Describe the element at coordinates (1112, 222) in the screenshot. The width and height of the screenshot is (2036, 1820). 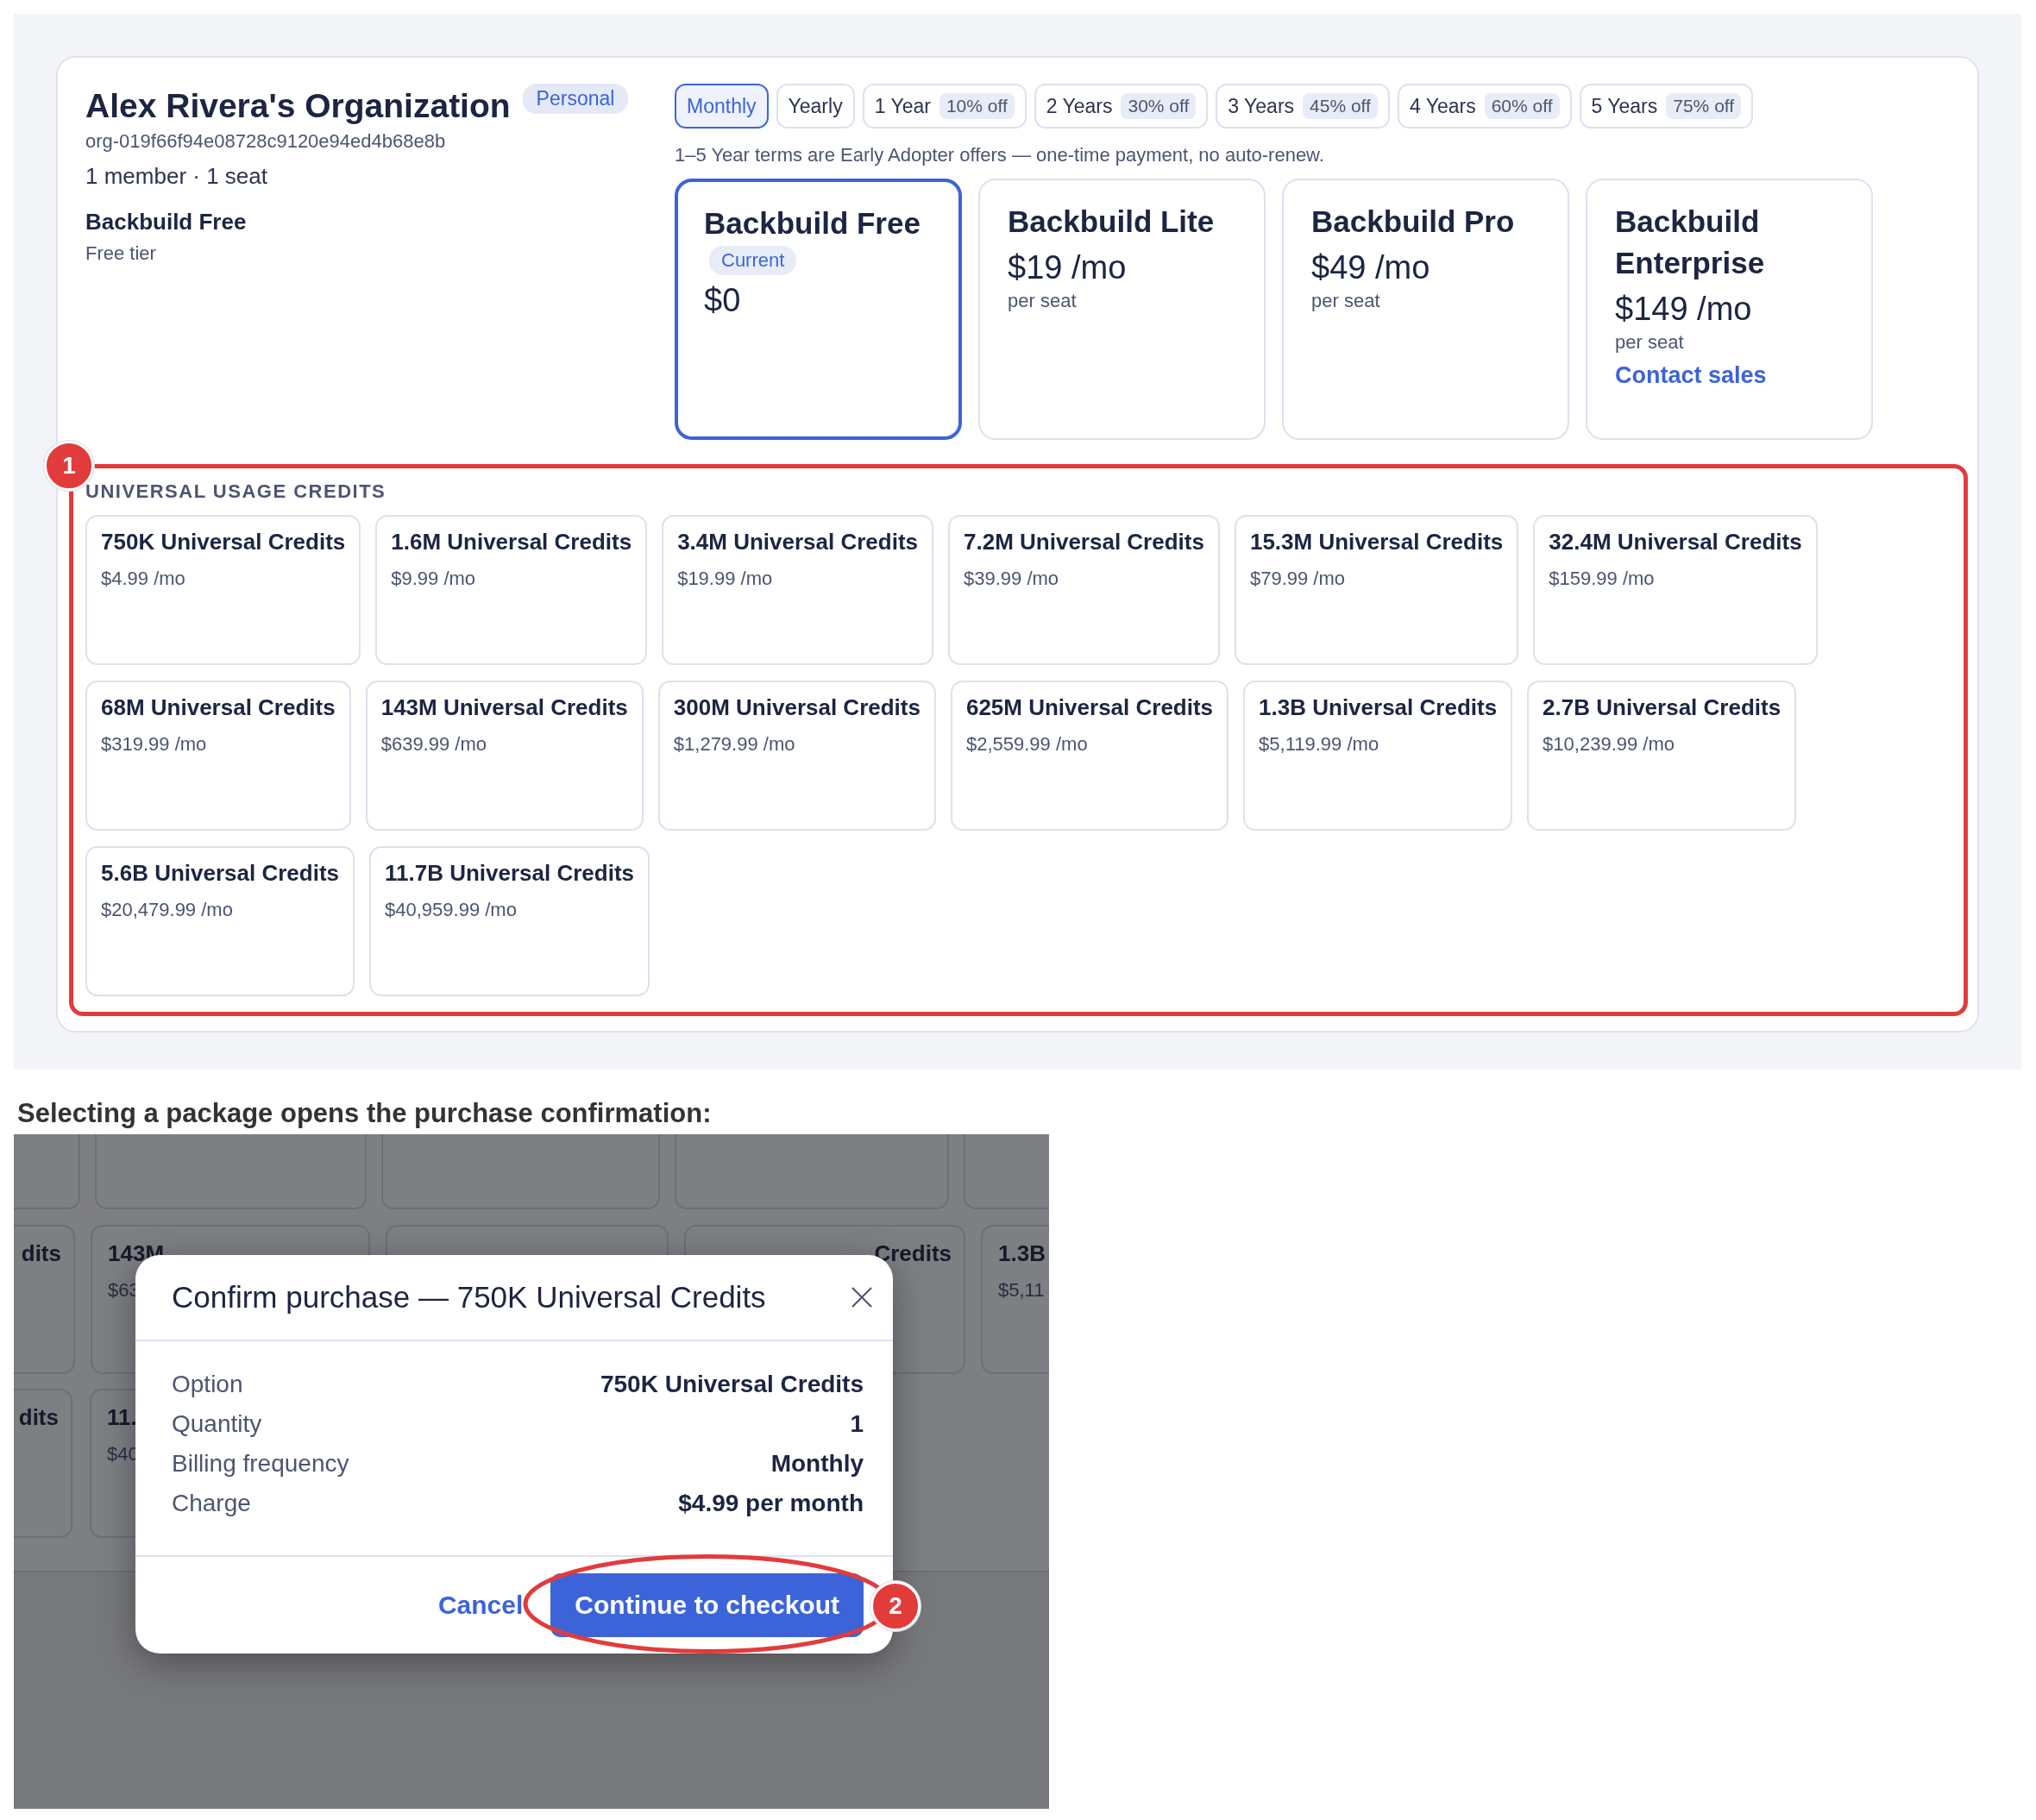
I see `plan-name: Backbuild Lite` at that location.